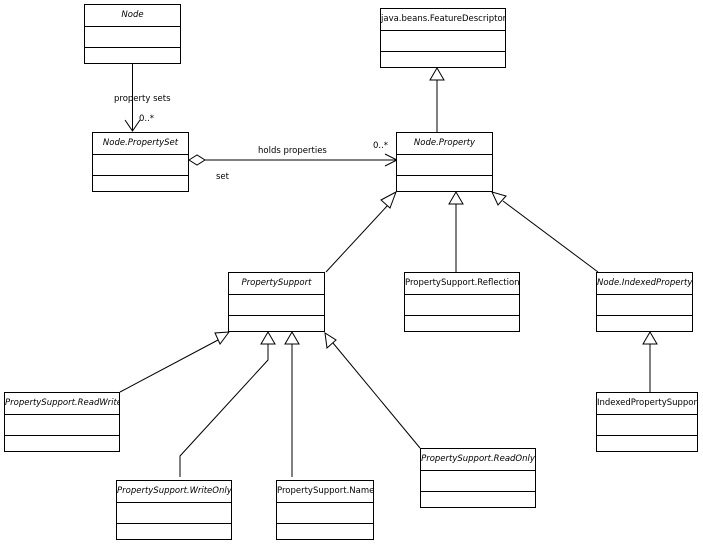 Image resolution: width=703 pixels, height=544 pixels. I want to click on class-feature-descriptor: java.beans.FeatureDescriptor, so click(443, 38).